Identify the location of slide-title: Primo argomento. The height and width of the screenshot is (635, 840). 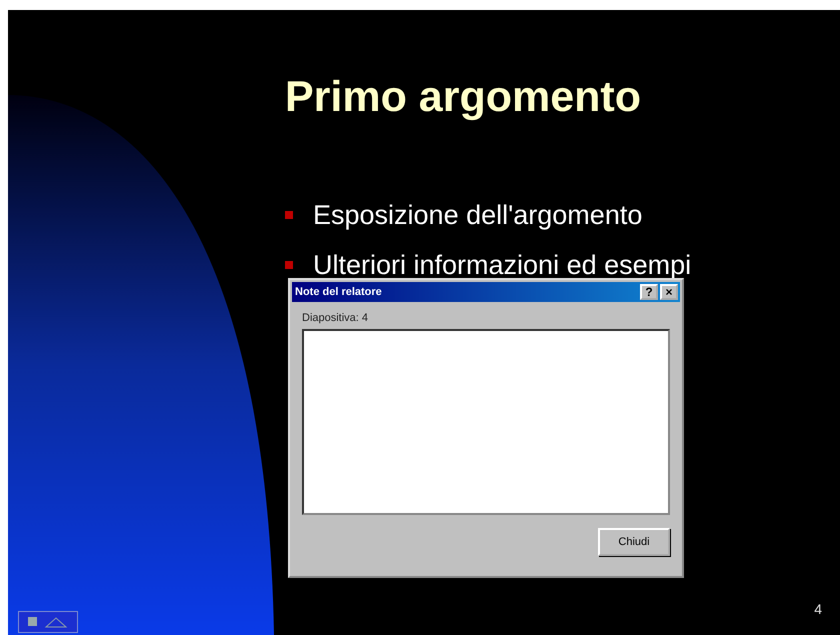
(463, 97).